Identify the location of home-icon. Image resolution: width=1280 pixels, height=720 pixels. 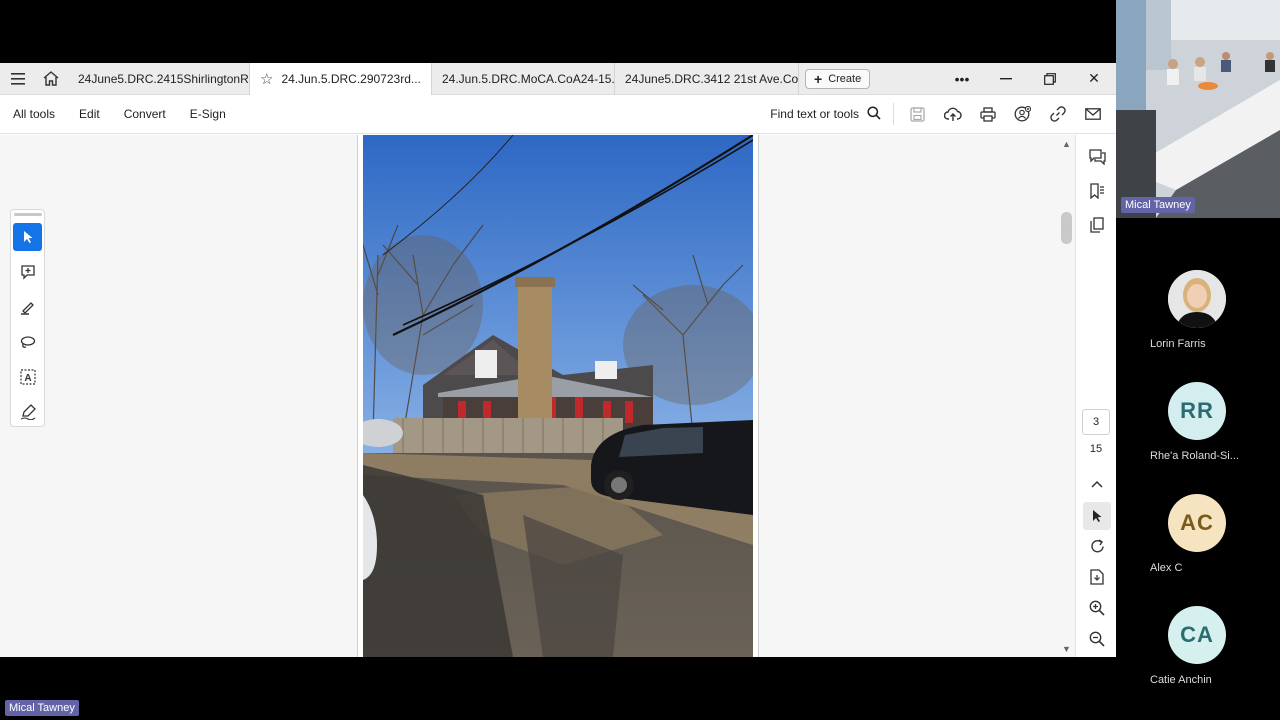
(51, 79).